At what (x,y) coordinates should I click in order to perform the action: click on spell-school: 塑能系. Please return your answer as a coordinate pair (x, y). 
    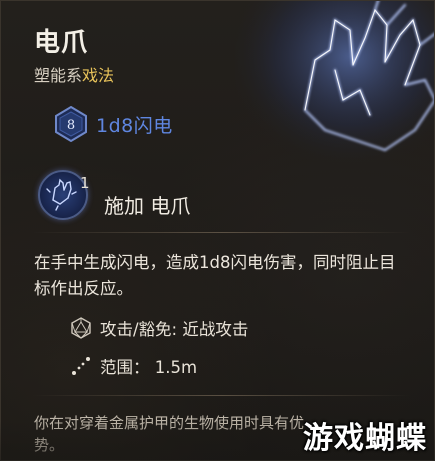
    Looking at the image, I should click on (58, 75).